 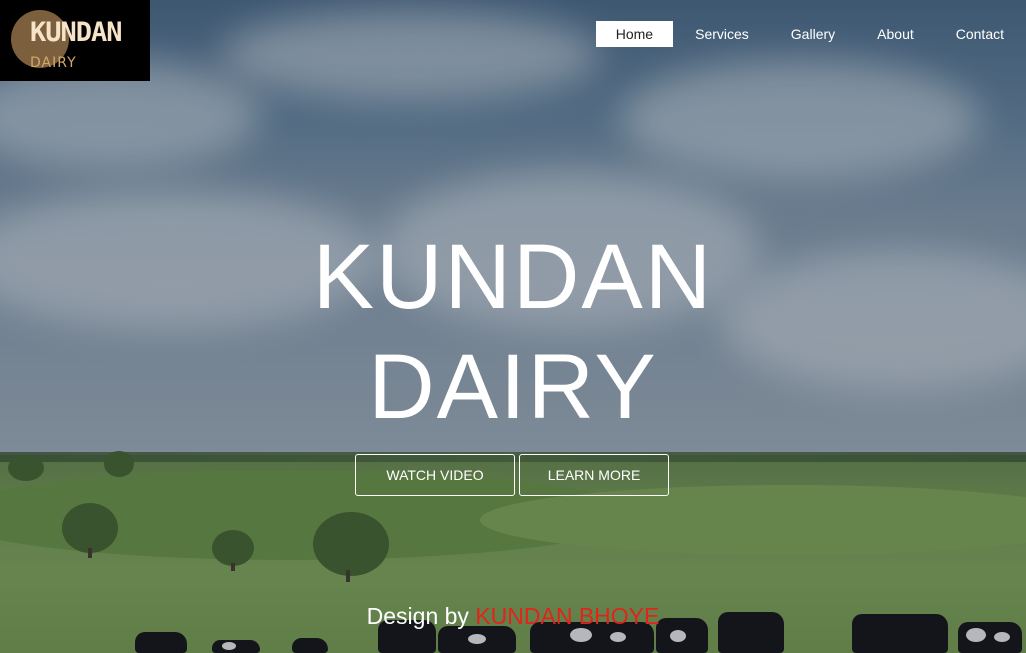 I want to click on hero-title-line2: DAIRY, so click(x=513, y=387).